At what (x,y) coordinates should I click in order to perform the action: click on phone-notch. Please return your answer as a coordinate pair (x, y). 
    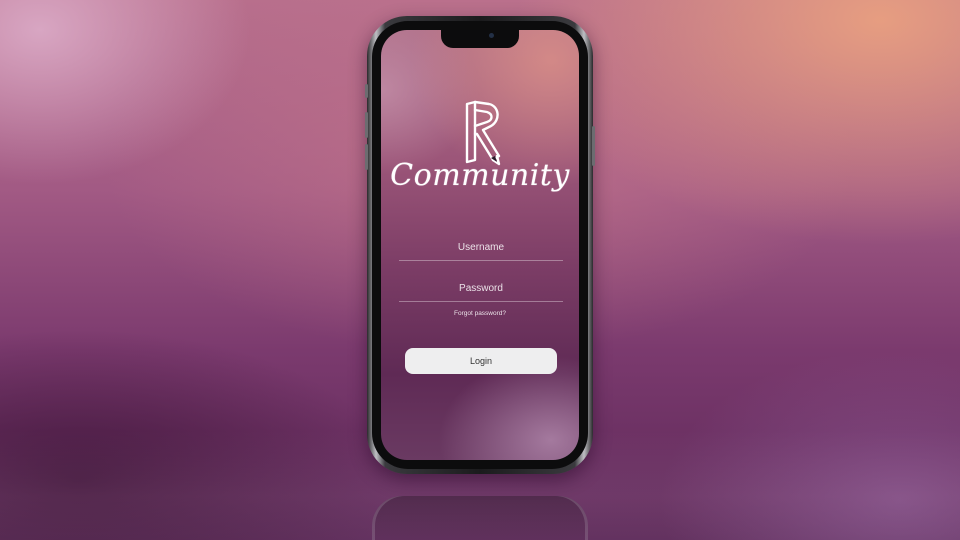
    Looking at the image, I should click on (480, 39).